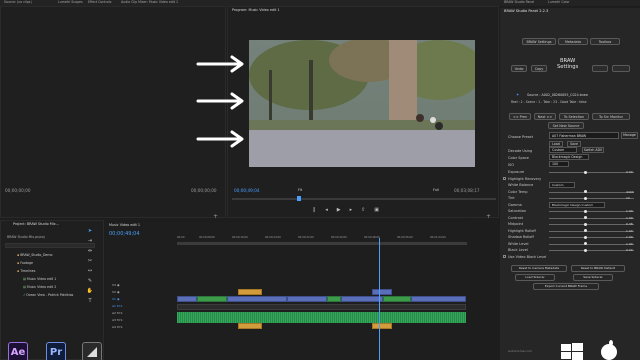 This screenshot has height=360, width=640. What do you see at coordinates (142, 300) in the screenshot?
I see `track-header-v1: V1 ◉` at bounding box center [142, 300].